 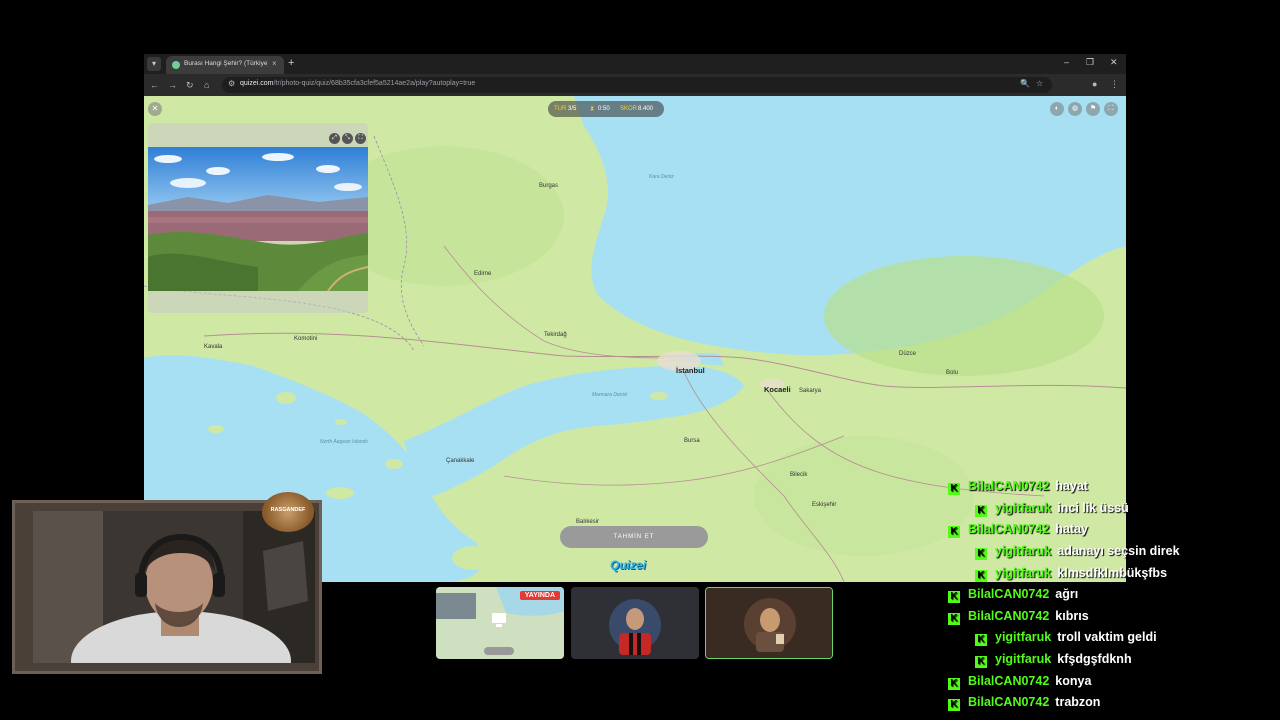 What do you see at coordinates (661, 177) in the screenshot?
I see `sea-label: Kara Deniz` at bounding box center [661, 177].